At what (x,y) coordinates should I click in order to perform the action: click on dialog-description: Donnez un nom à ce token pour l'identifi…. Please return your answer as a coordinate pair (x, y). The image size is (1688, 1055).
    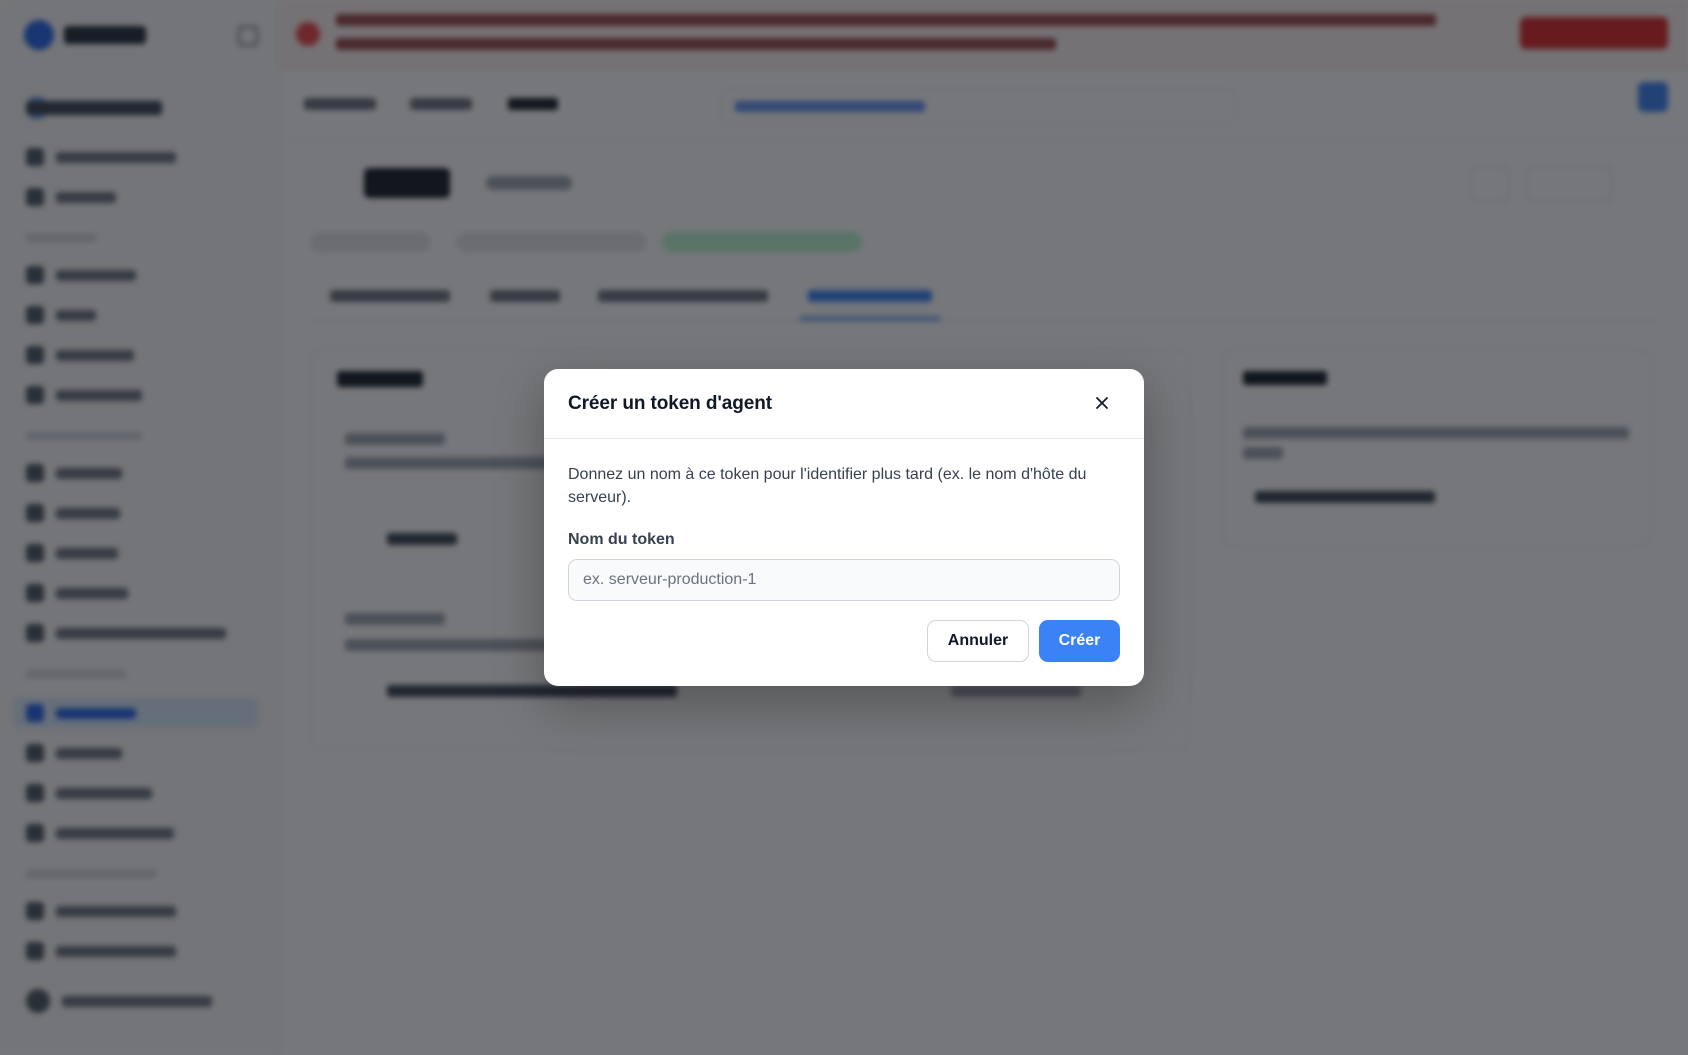
    Looking at the image, I should click on (827, 486).